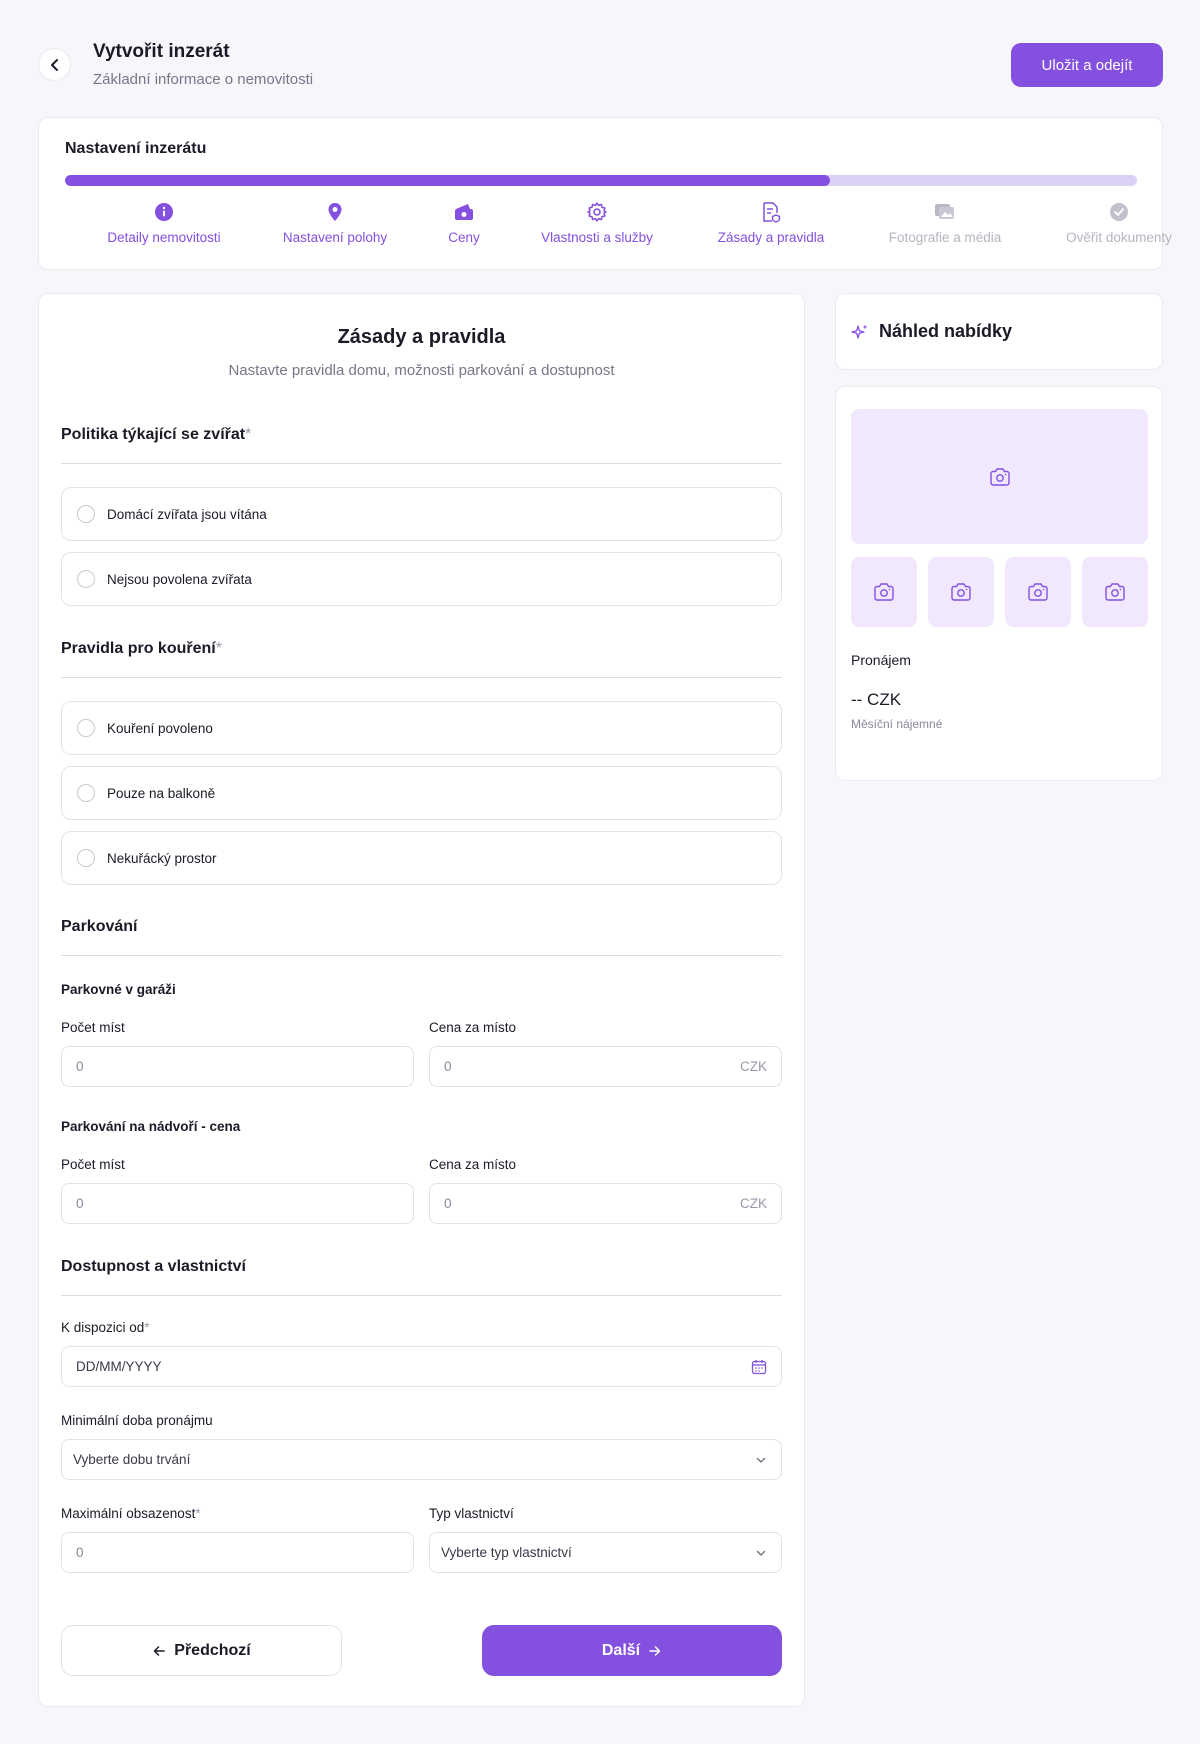 This screenshot has height=1744, width=1200. What do you see at coordinates (946, 331) in the screenshot?
I see `preview-title: Náhled nabídky` at bounding box center [946, 331].